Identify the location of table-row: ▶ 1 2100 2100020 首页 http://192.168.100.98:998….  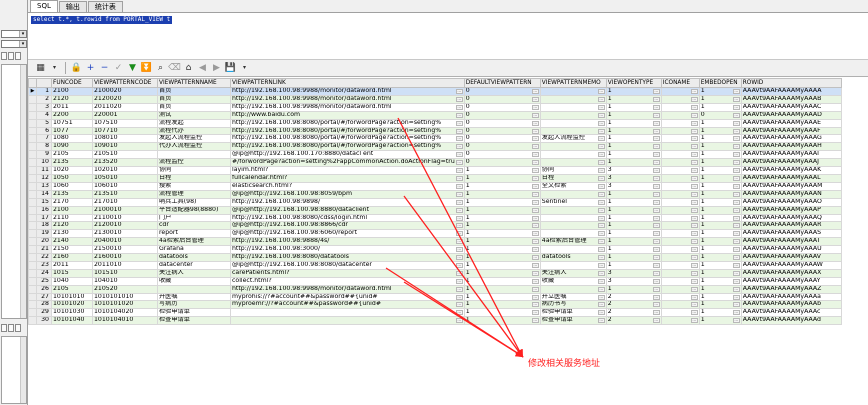
(435, 91).